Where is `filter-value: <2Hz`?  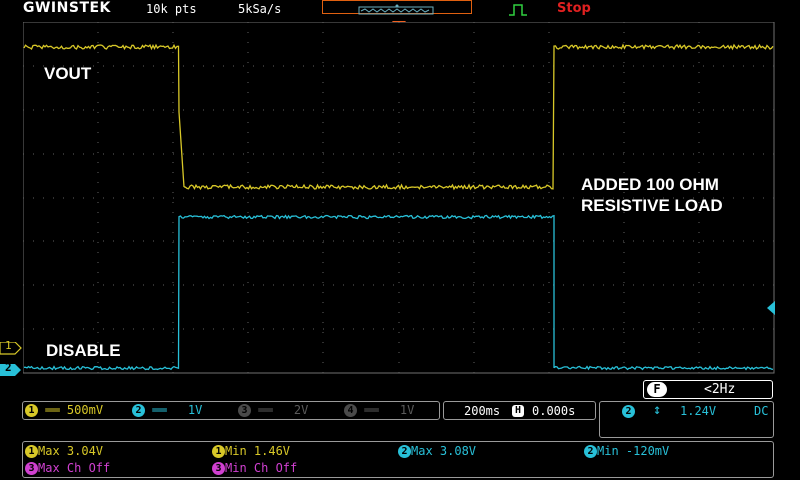 filter-value: <2Hz is located at coordinates (719, 389).